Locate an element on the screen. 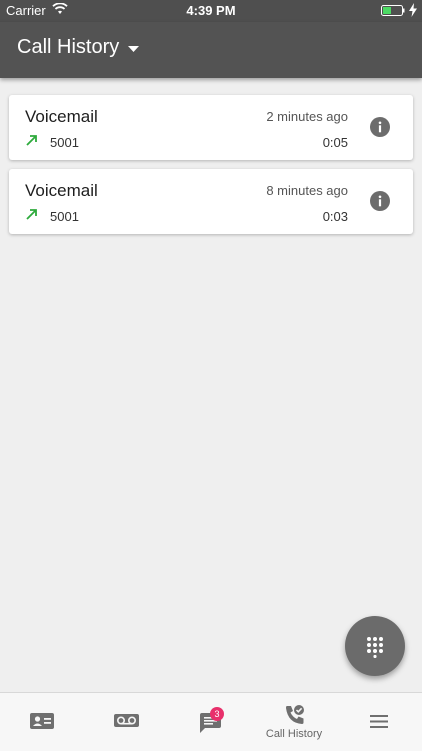  nav-messages: 3 is located at coordinates (210, 722).